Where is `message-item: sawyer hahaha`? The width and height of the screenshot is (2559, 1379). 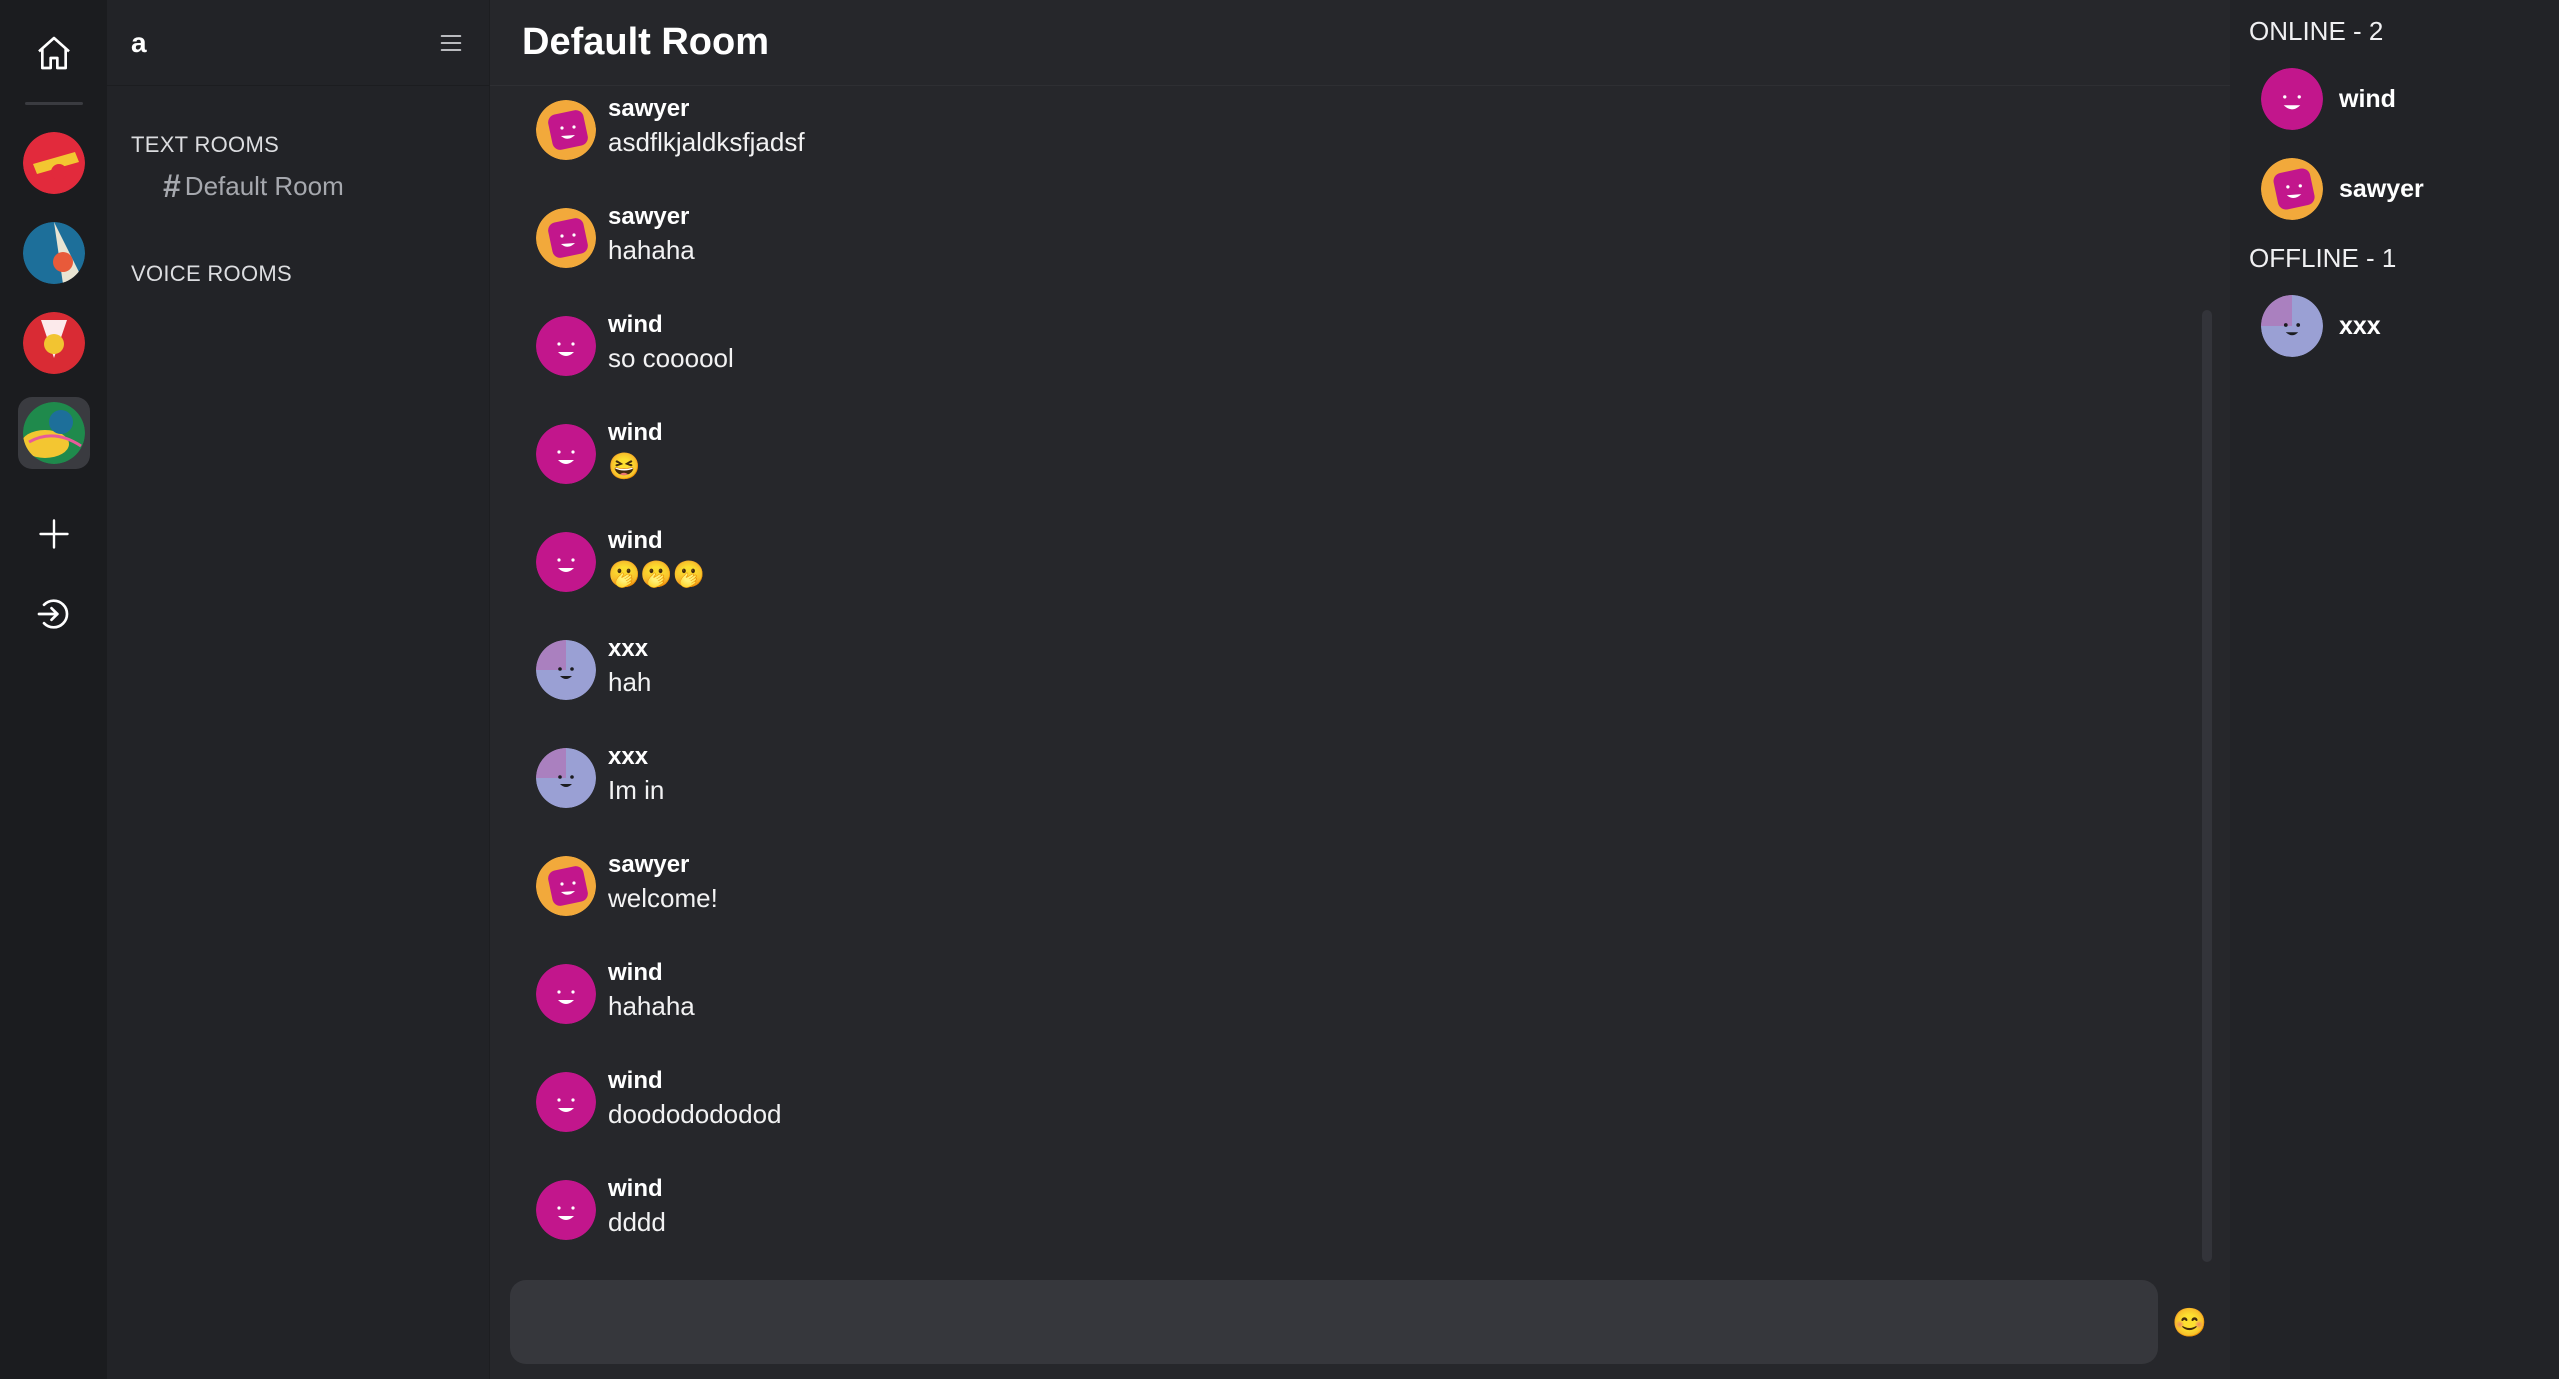 message-item: sawyer hahaha is located at coordinates (615, 235).